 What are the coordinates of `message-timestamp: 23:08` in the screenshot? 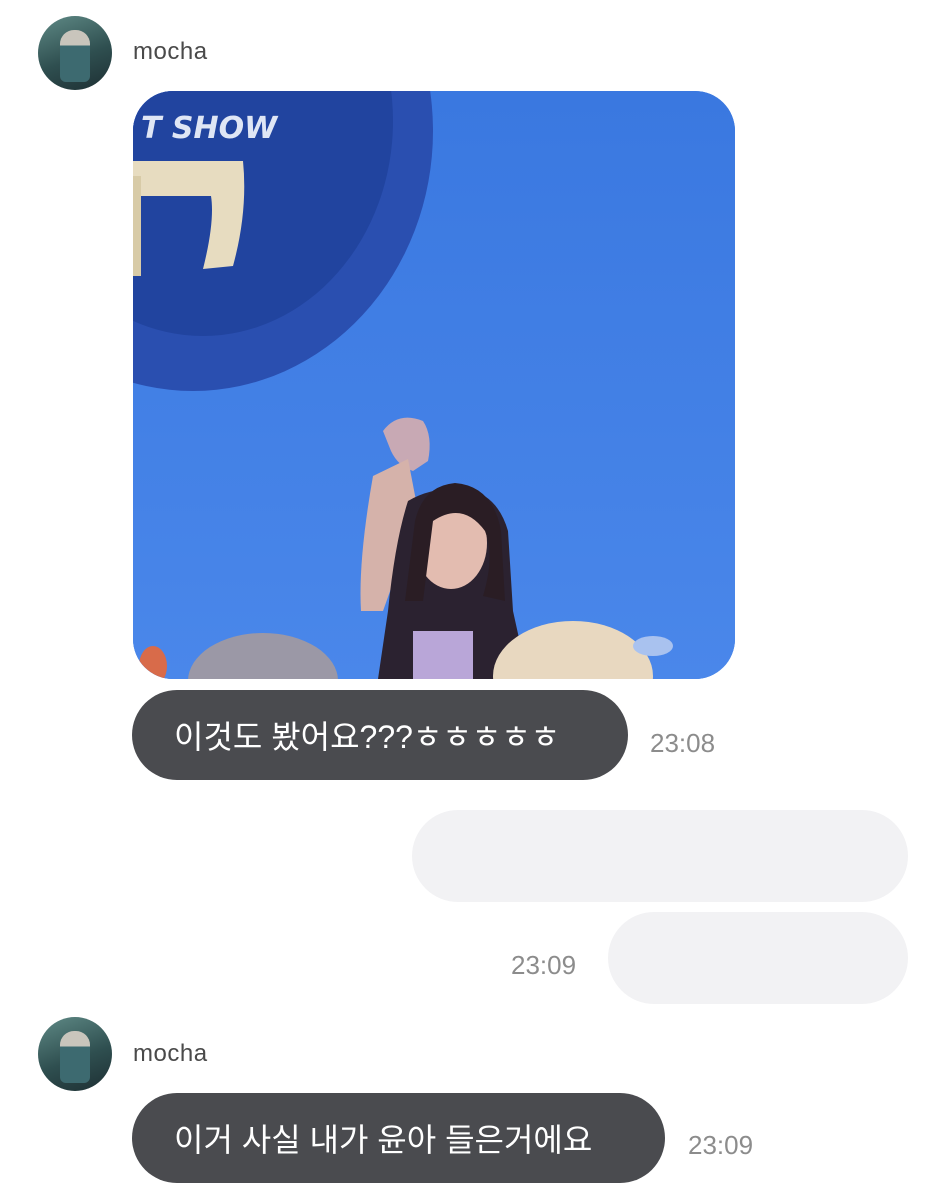 It's located at (683, 743).